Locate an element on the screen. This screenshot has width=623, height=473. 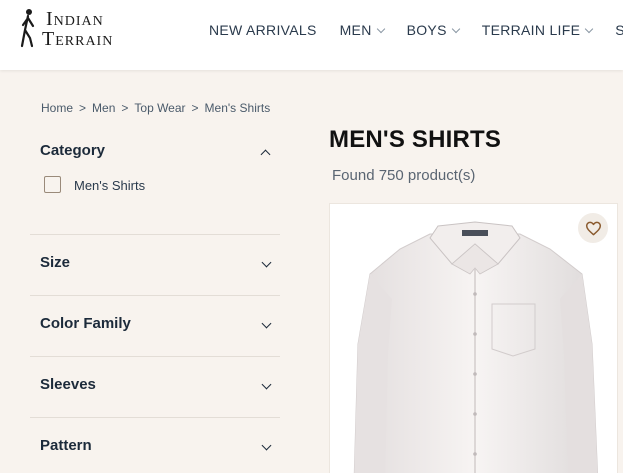
checkbox-mens-shirts is located at coordinates (52, 184).